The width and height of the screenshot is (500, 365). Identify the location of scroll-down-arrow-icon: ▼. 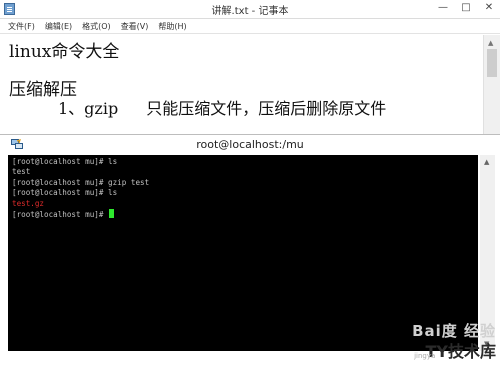
(486, 344).